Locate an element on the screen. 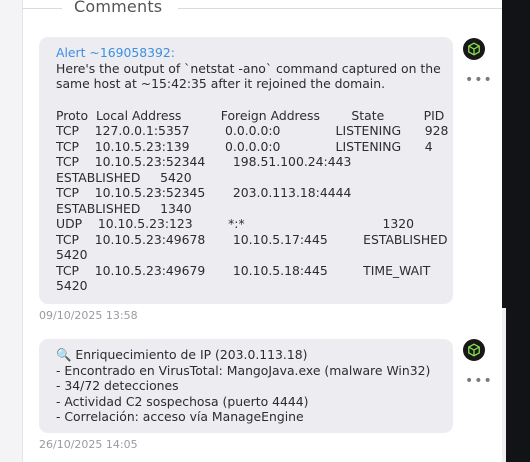 This screenshot has height=462, width=530. section-divider-left is located at coordinates (42, 8).